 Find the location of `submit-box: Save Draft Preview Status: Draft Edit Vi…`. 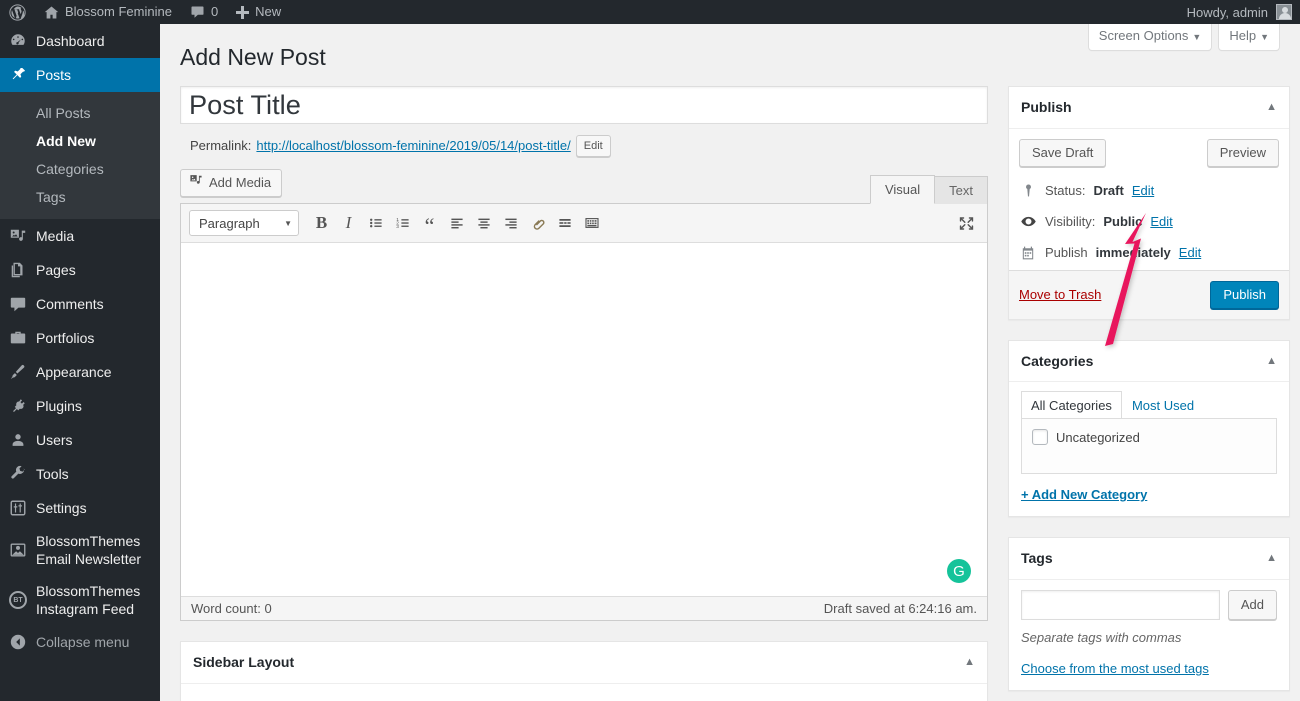

submit-box: Save Draft Preview Status: Draft Edit Vi… is located at coordinates (1149, 224).